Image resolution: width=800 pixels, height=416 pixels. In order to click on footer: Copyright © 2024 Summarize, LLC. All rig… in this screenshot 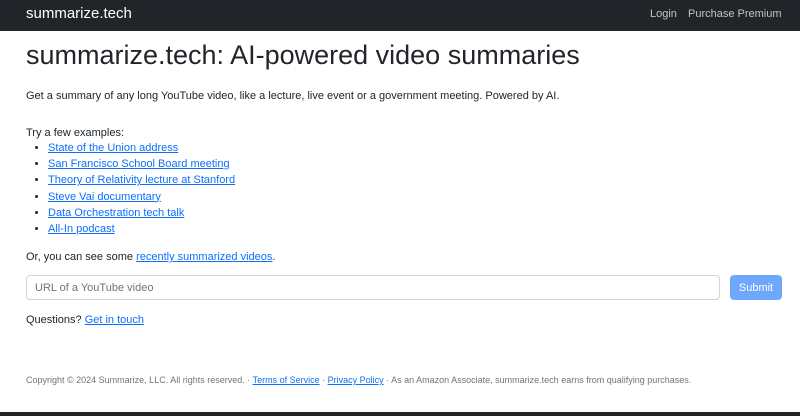, I will do `click(358, 380)`.